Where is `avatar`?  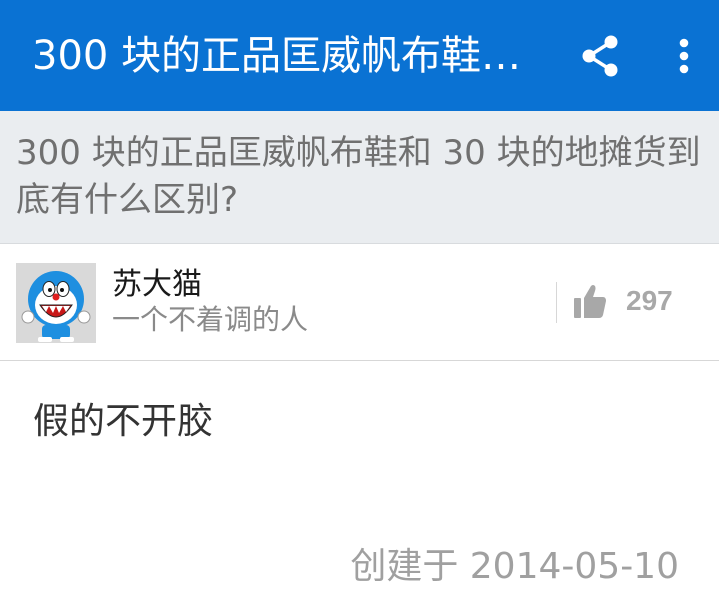 avatar is located at coordinates (56, 303).